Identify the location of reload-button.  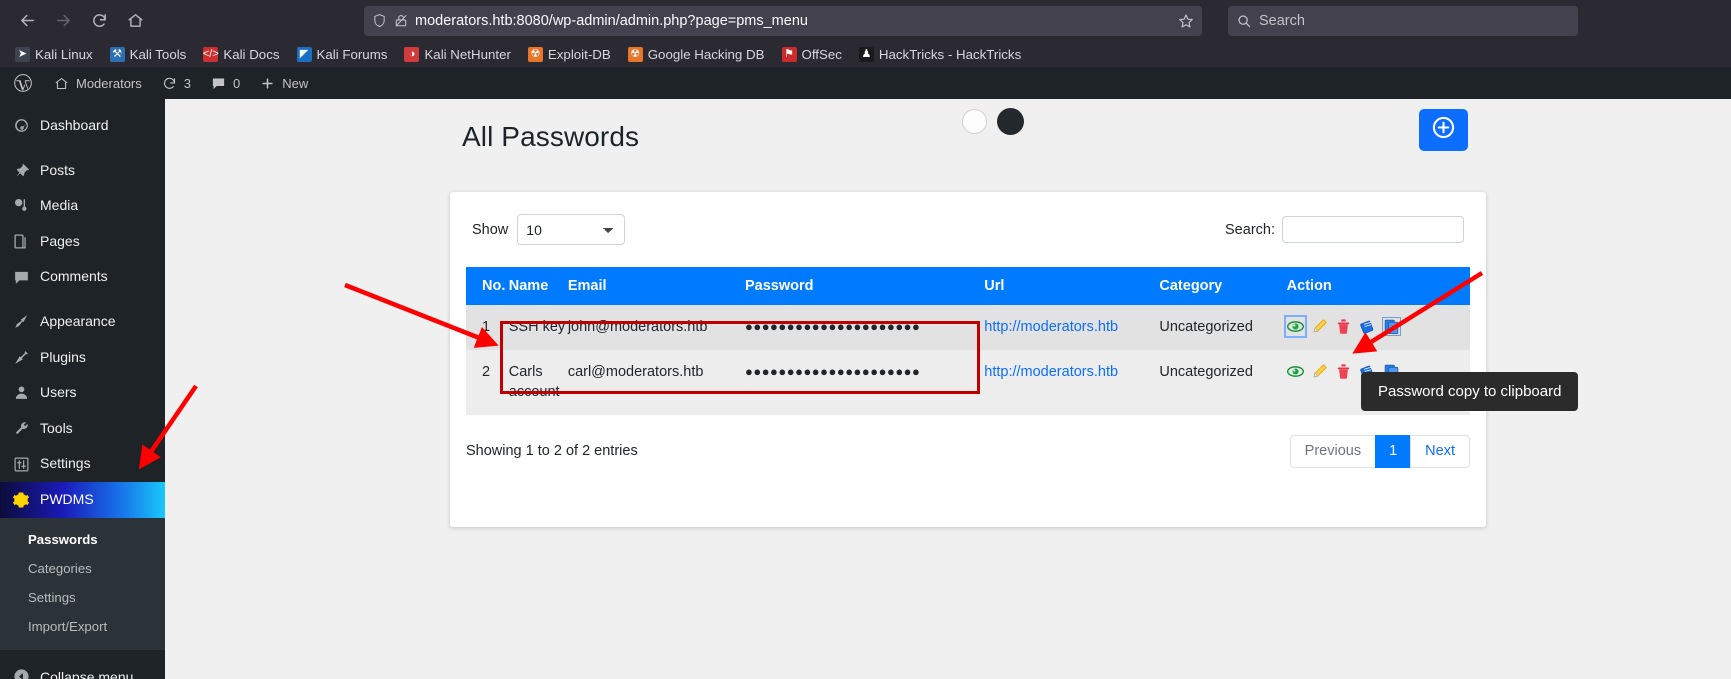
(99, 21).